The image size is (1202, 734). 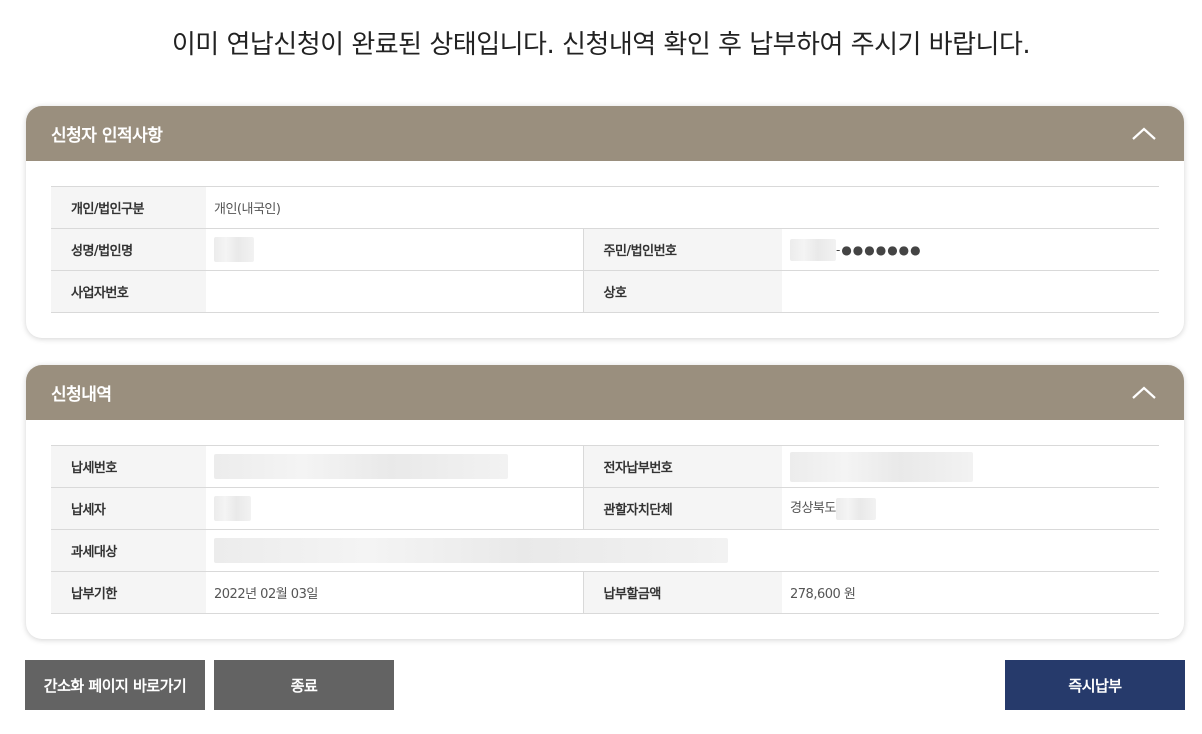 What do you see at coordinates (128, 592) in the screenshot?
I see `due-label: 납부기한` at bounding box center [128, 592].